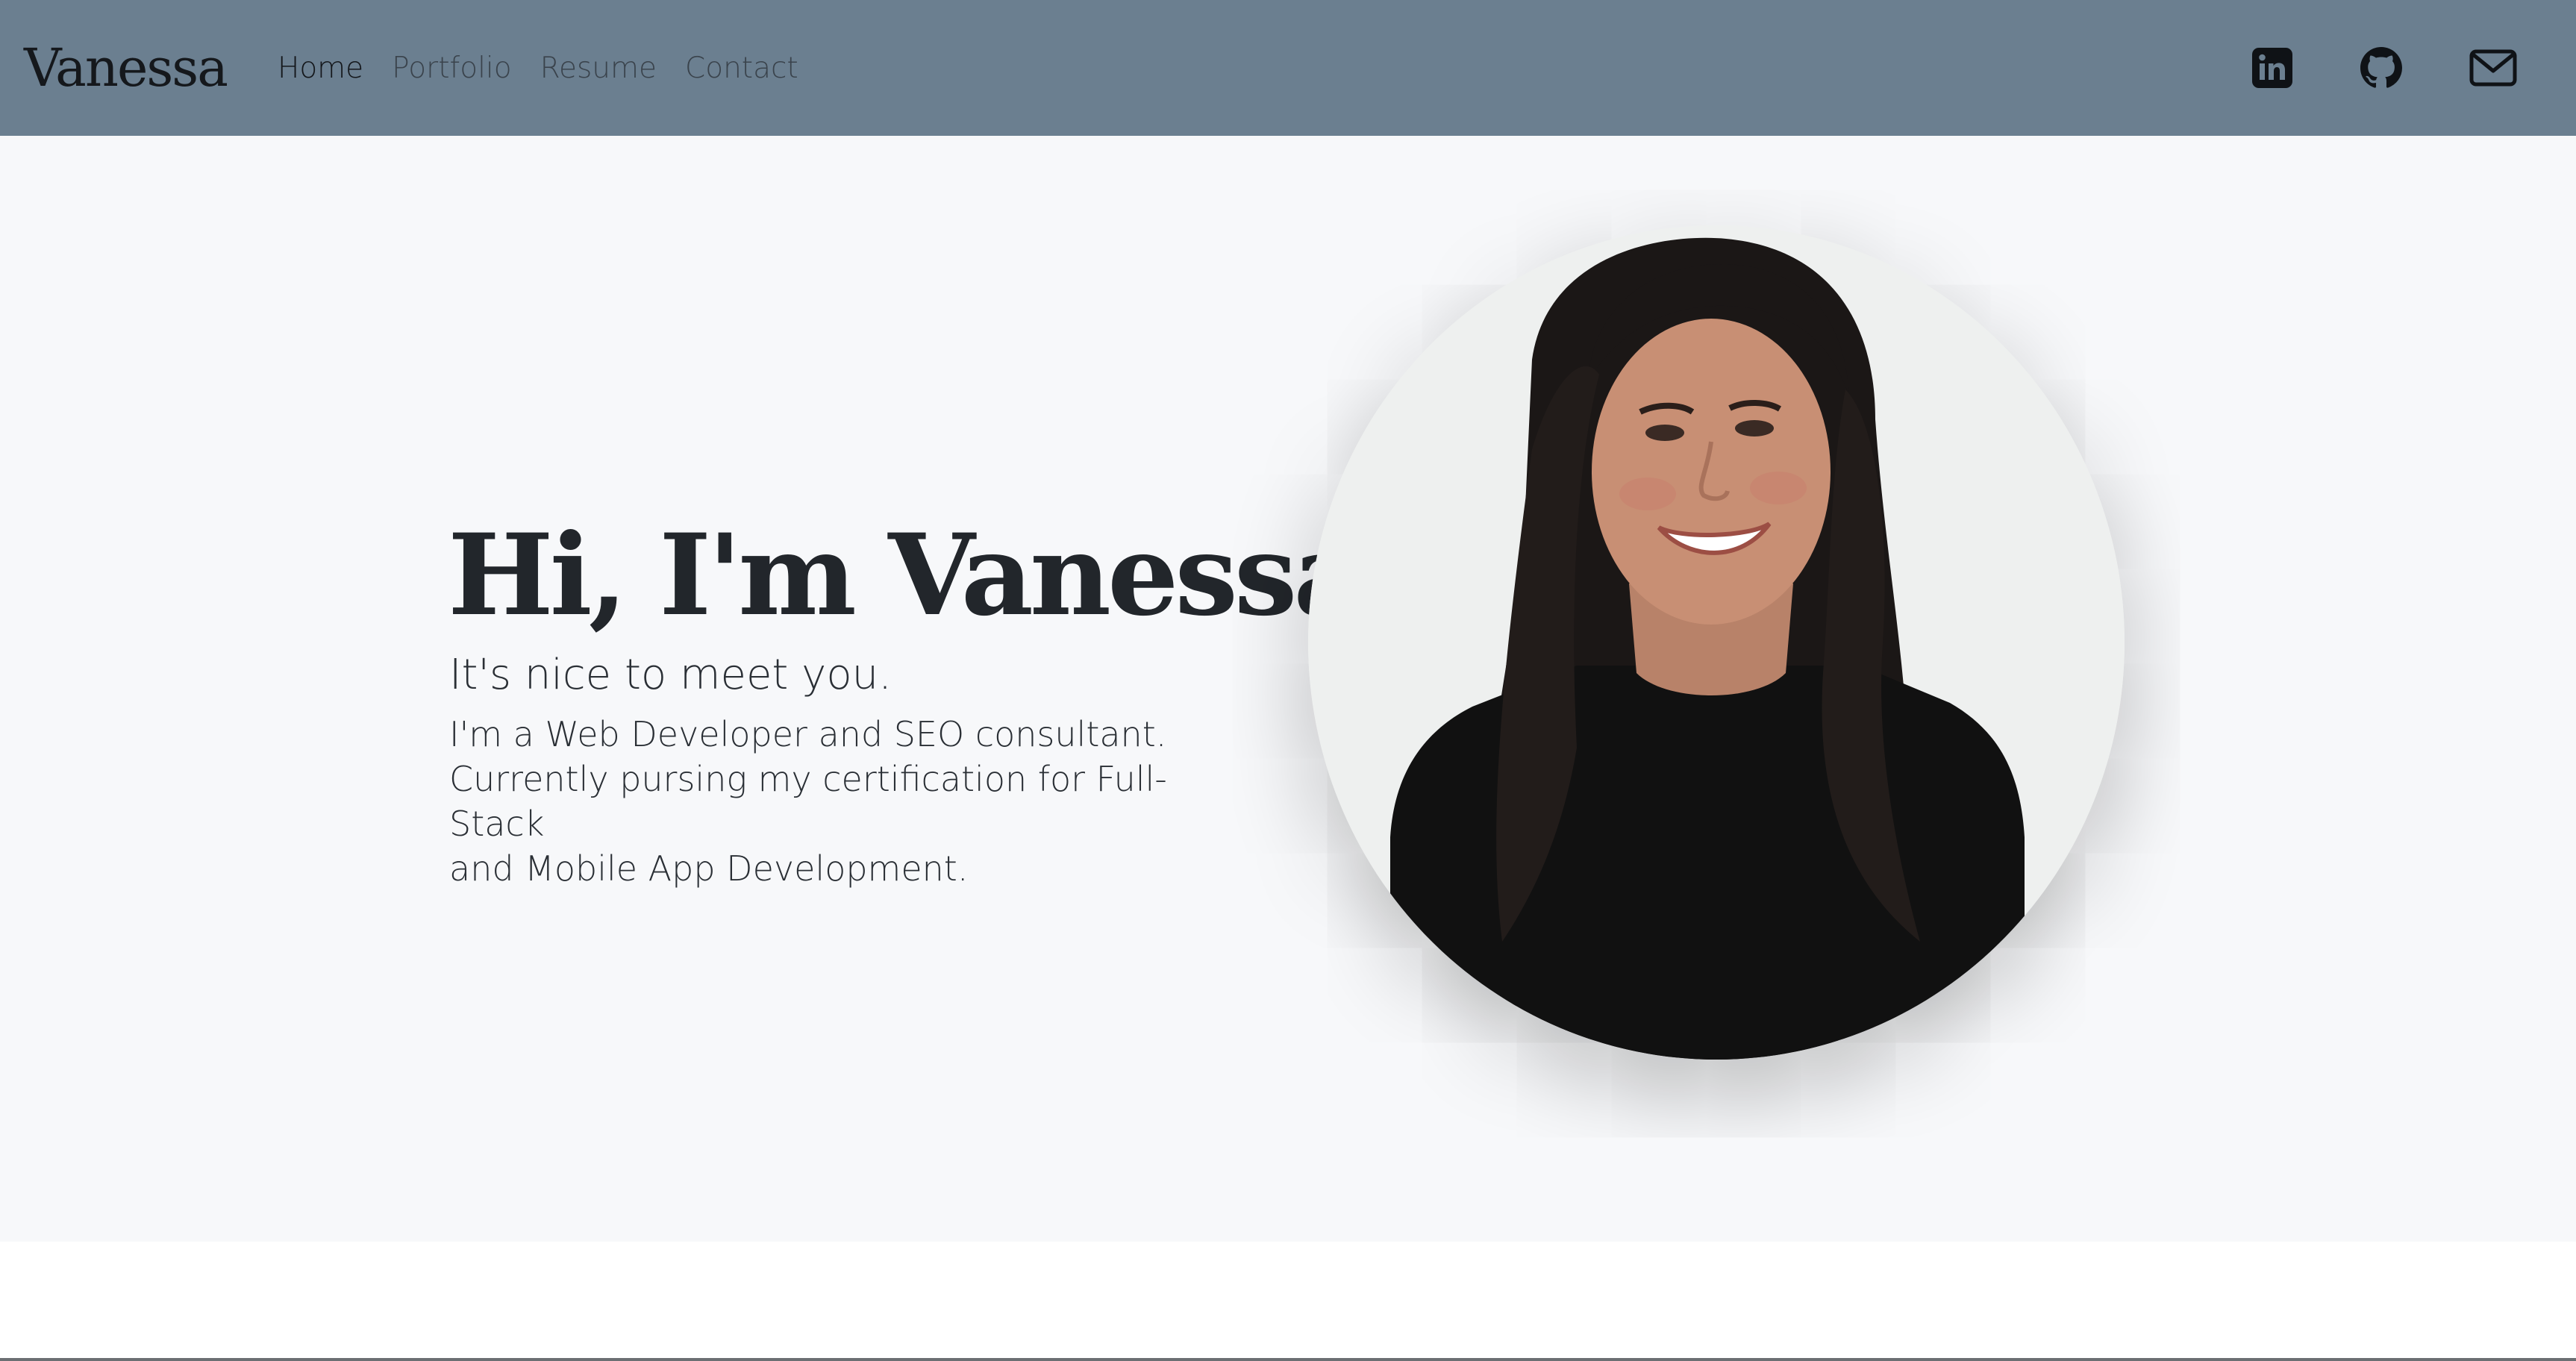 The image size is (2576, 1361). Describe the element at coordinates (126, 67) in the screenshot. I see `brand-logo: Vanessa` at that location.